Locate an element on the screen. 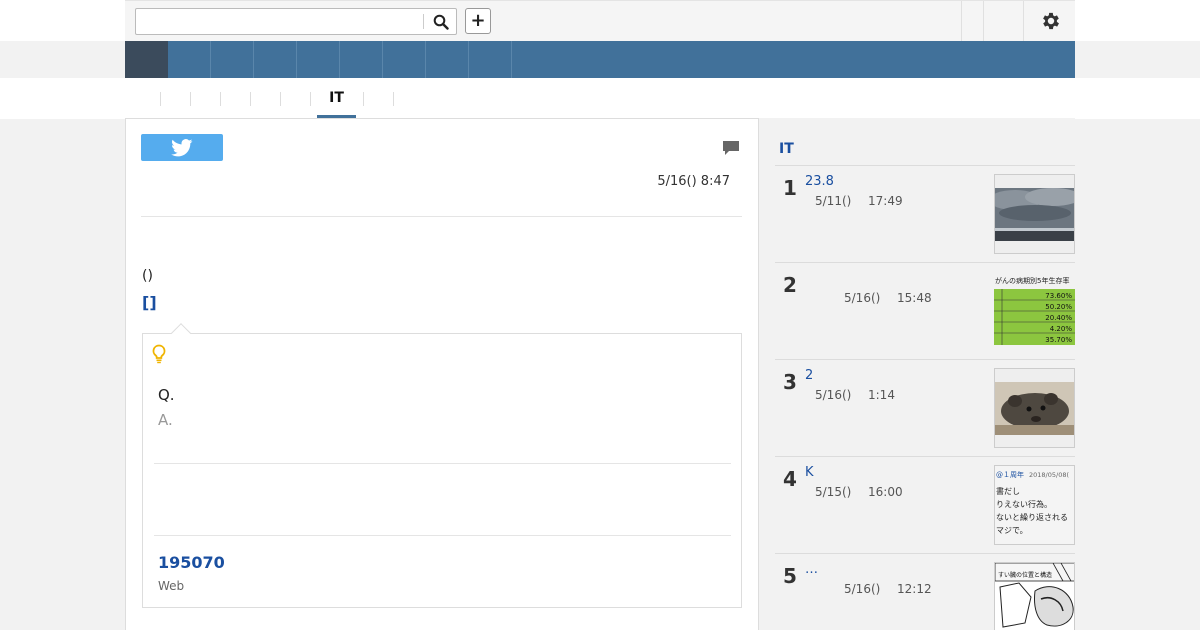  search-icon is located at coordinates (441, 22).